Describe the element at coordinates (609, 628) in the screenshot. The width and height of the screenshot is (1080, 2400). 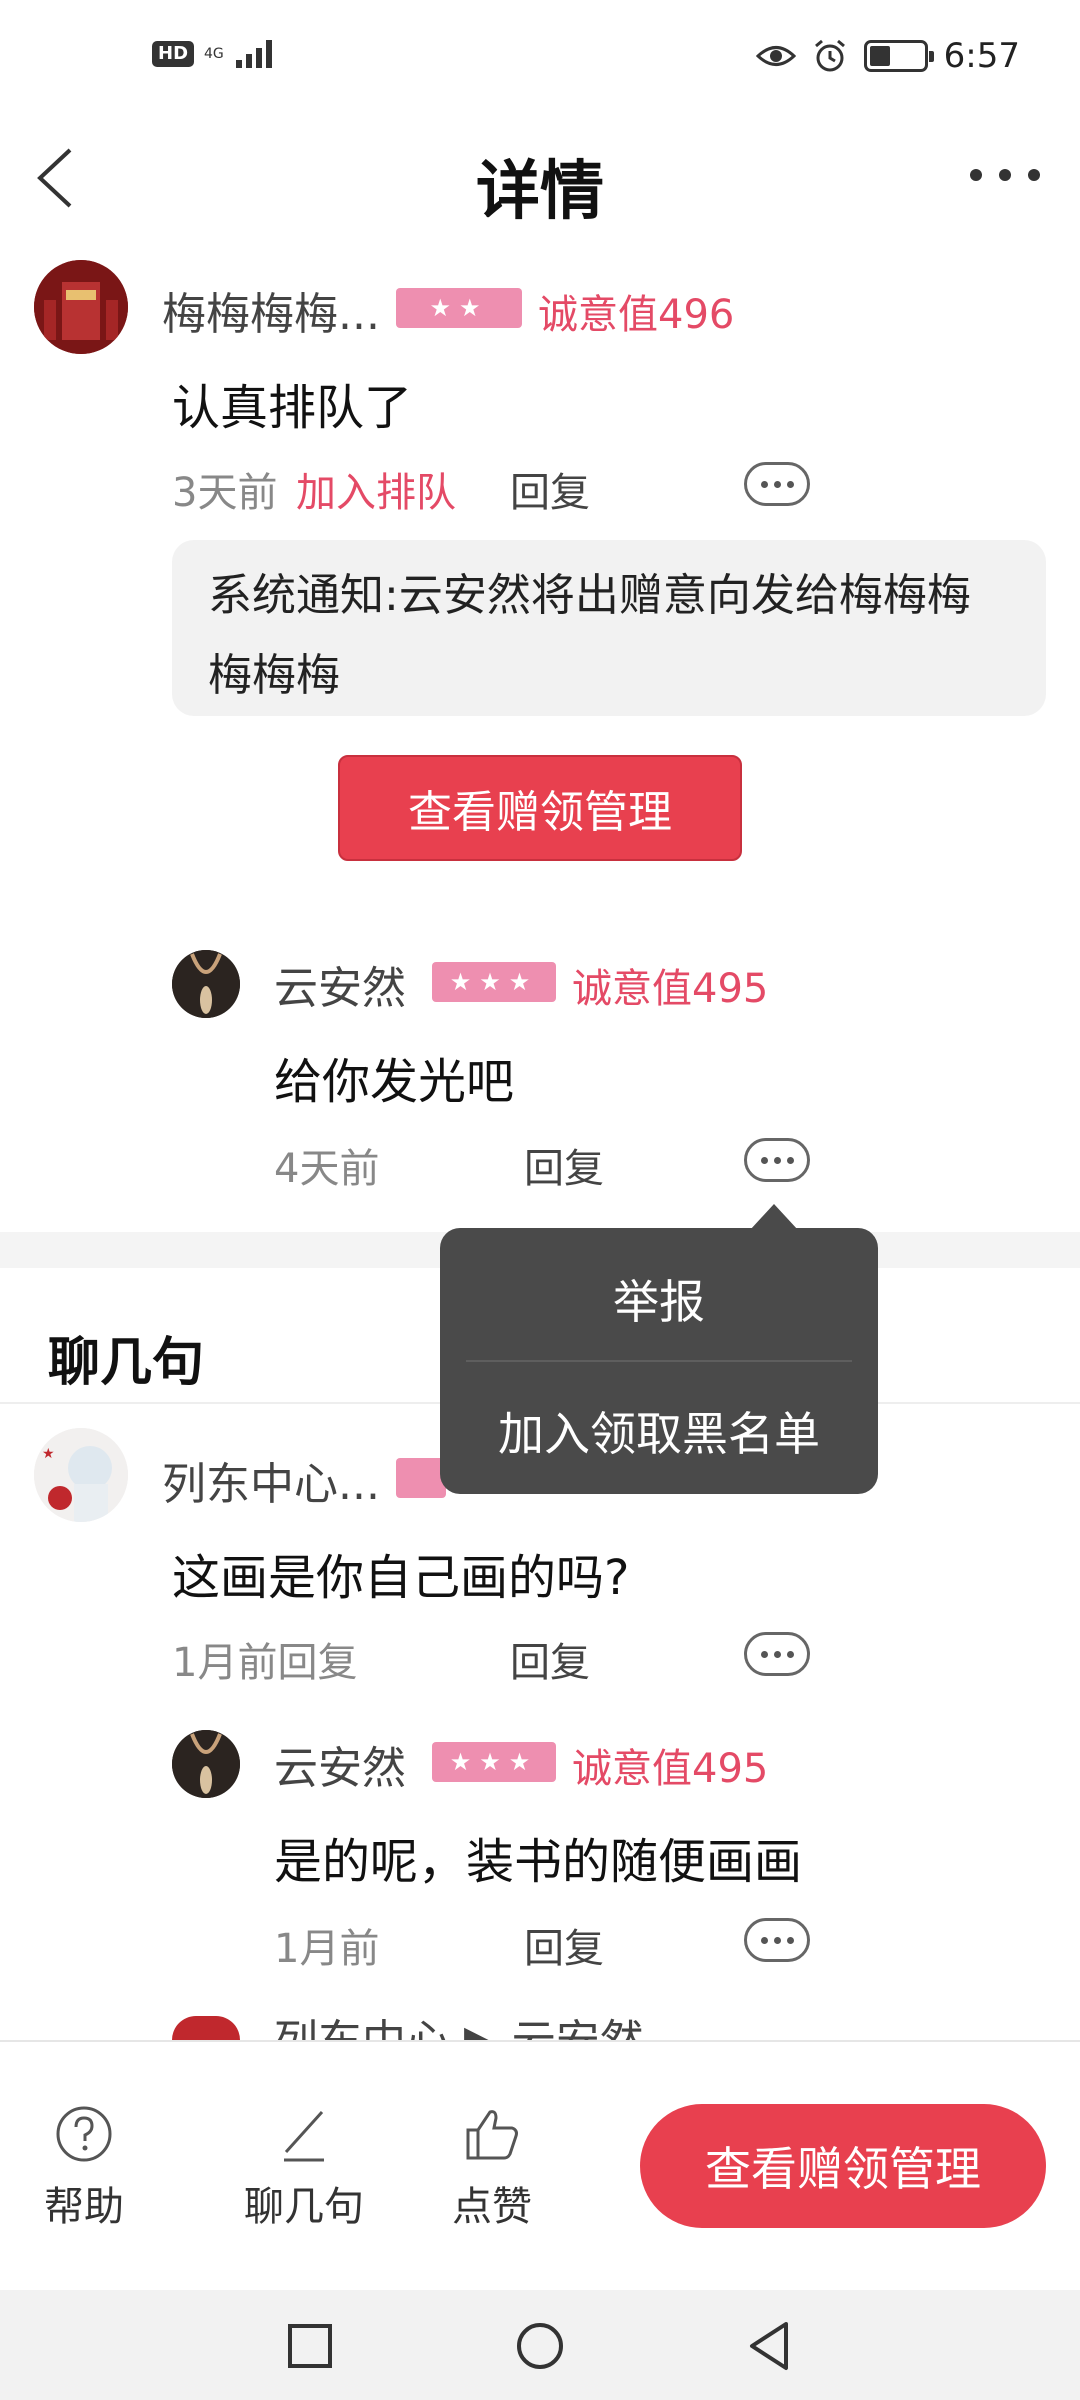
I see `system-notice: 系统通知:云安然将出赠意向发给梅梅梅梅梅梅` at that location.